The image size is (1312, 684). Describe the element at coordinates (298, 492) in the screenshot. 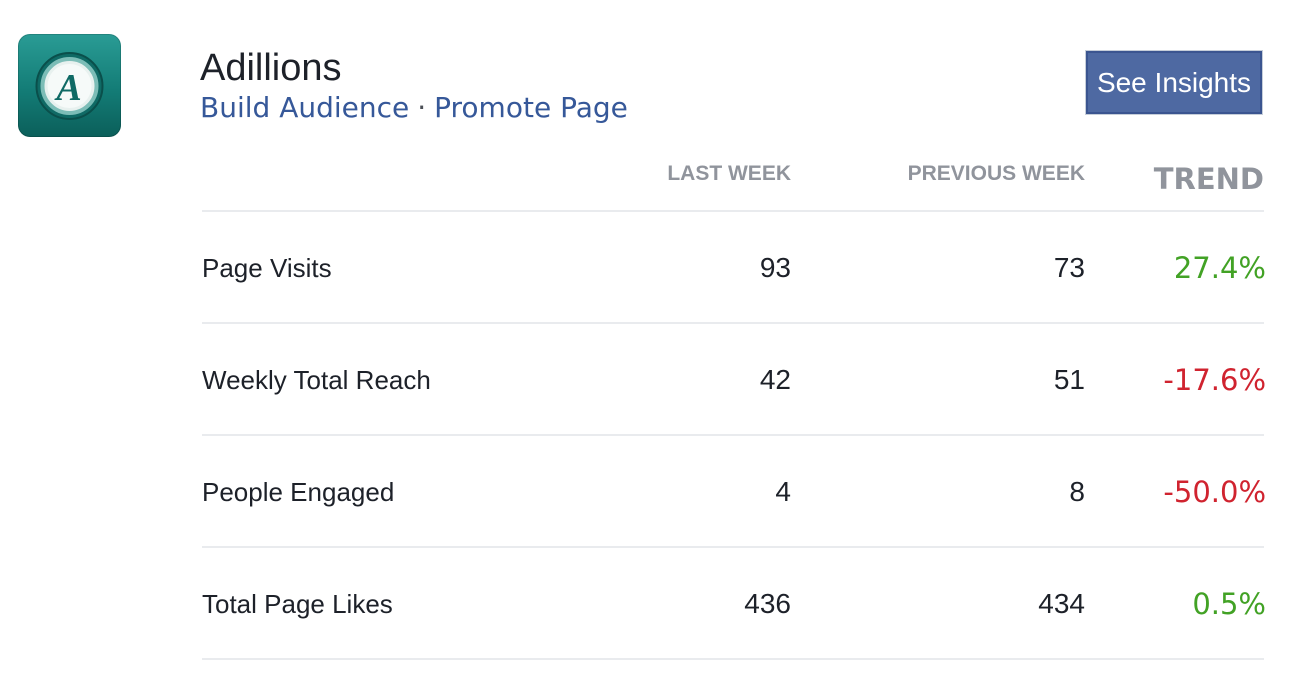

I see `row-label: People Engaged` at that location.